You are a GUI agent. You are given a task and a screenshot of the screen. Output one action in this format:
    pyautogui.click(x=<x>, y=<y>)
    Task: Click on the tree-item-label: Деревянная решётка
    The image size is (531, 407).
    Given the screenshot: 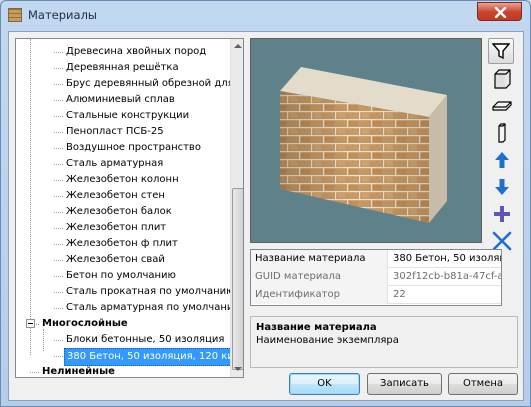 What is the action you would take?
    pyautogui.click(x=122, y=67)
    